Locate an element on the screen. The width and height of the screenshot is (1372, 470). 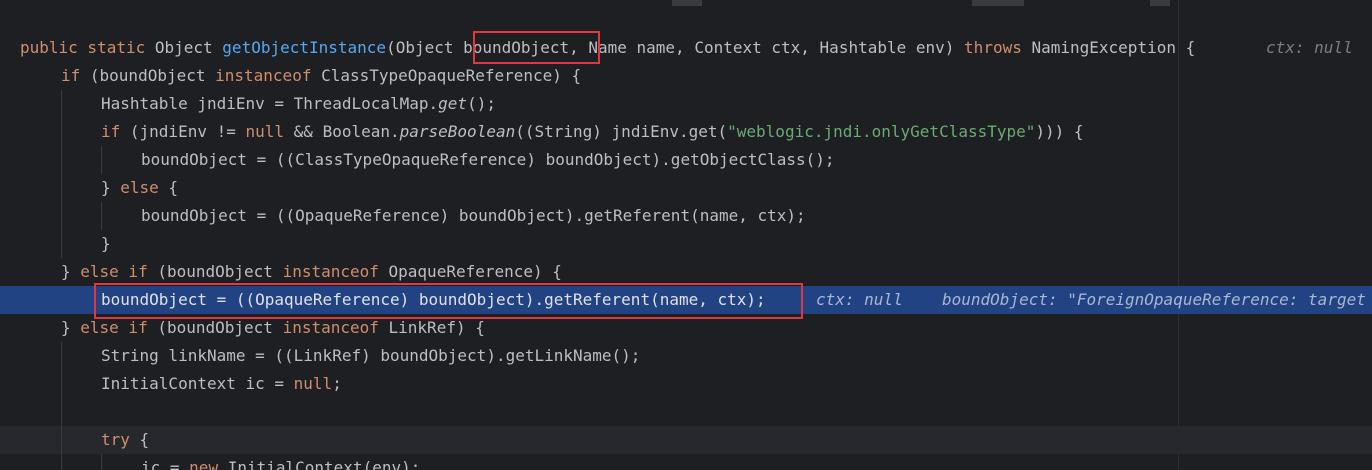
keyword-public-static: public static is located at coordinates (87, 47).